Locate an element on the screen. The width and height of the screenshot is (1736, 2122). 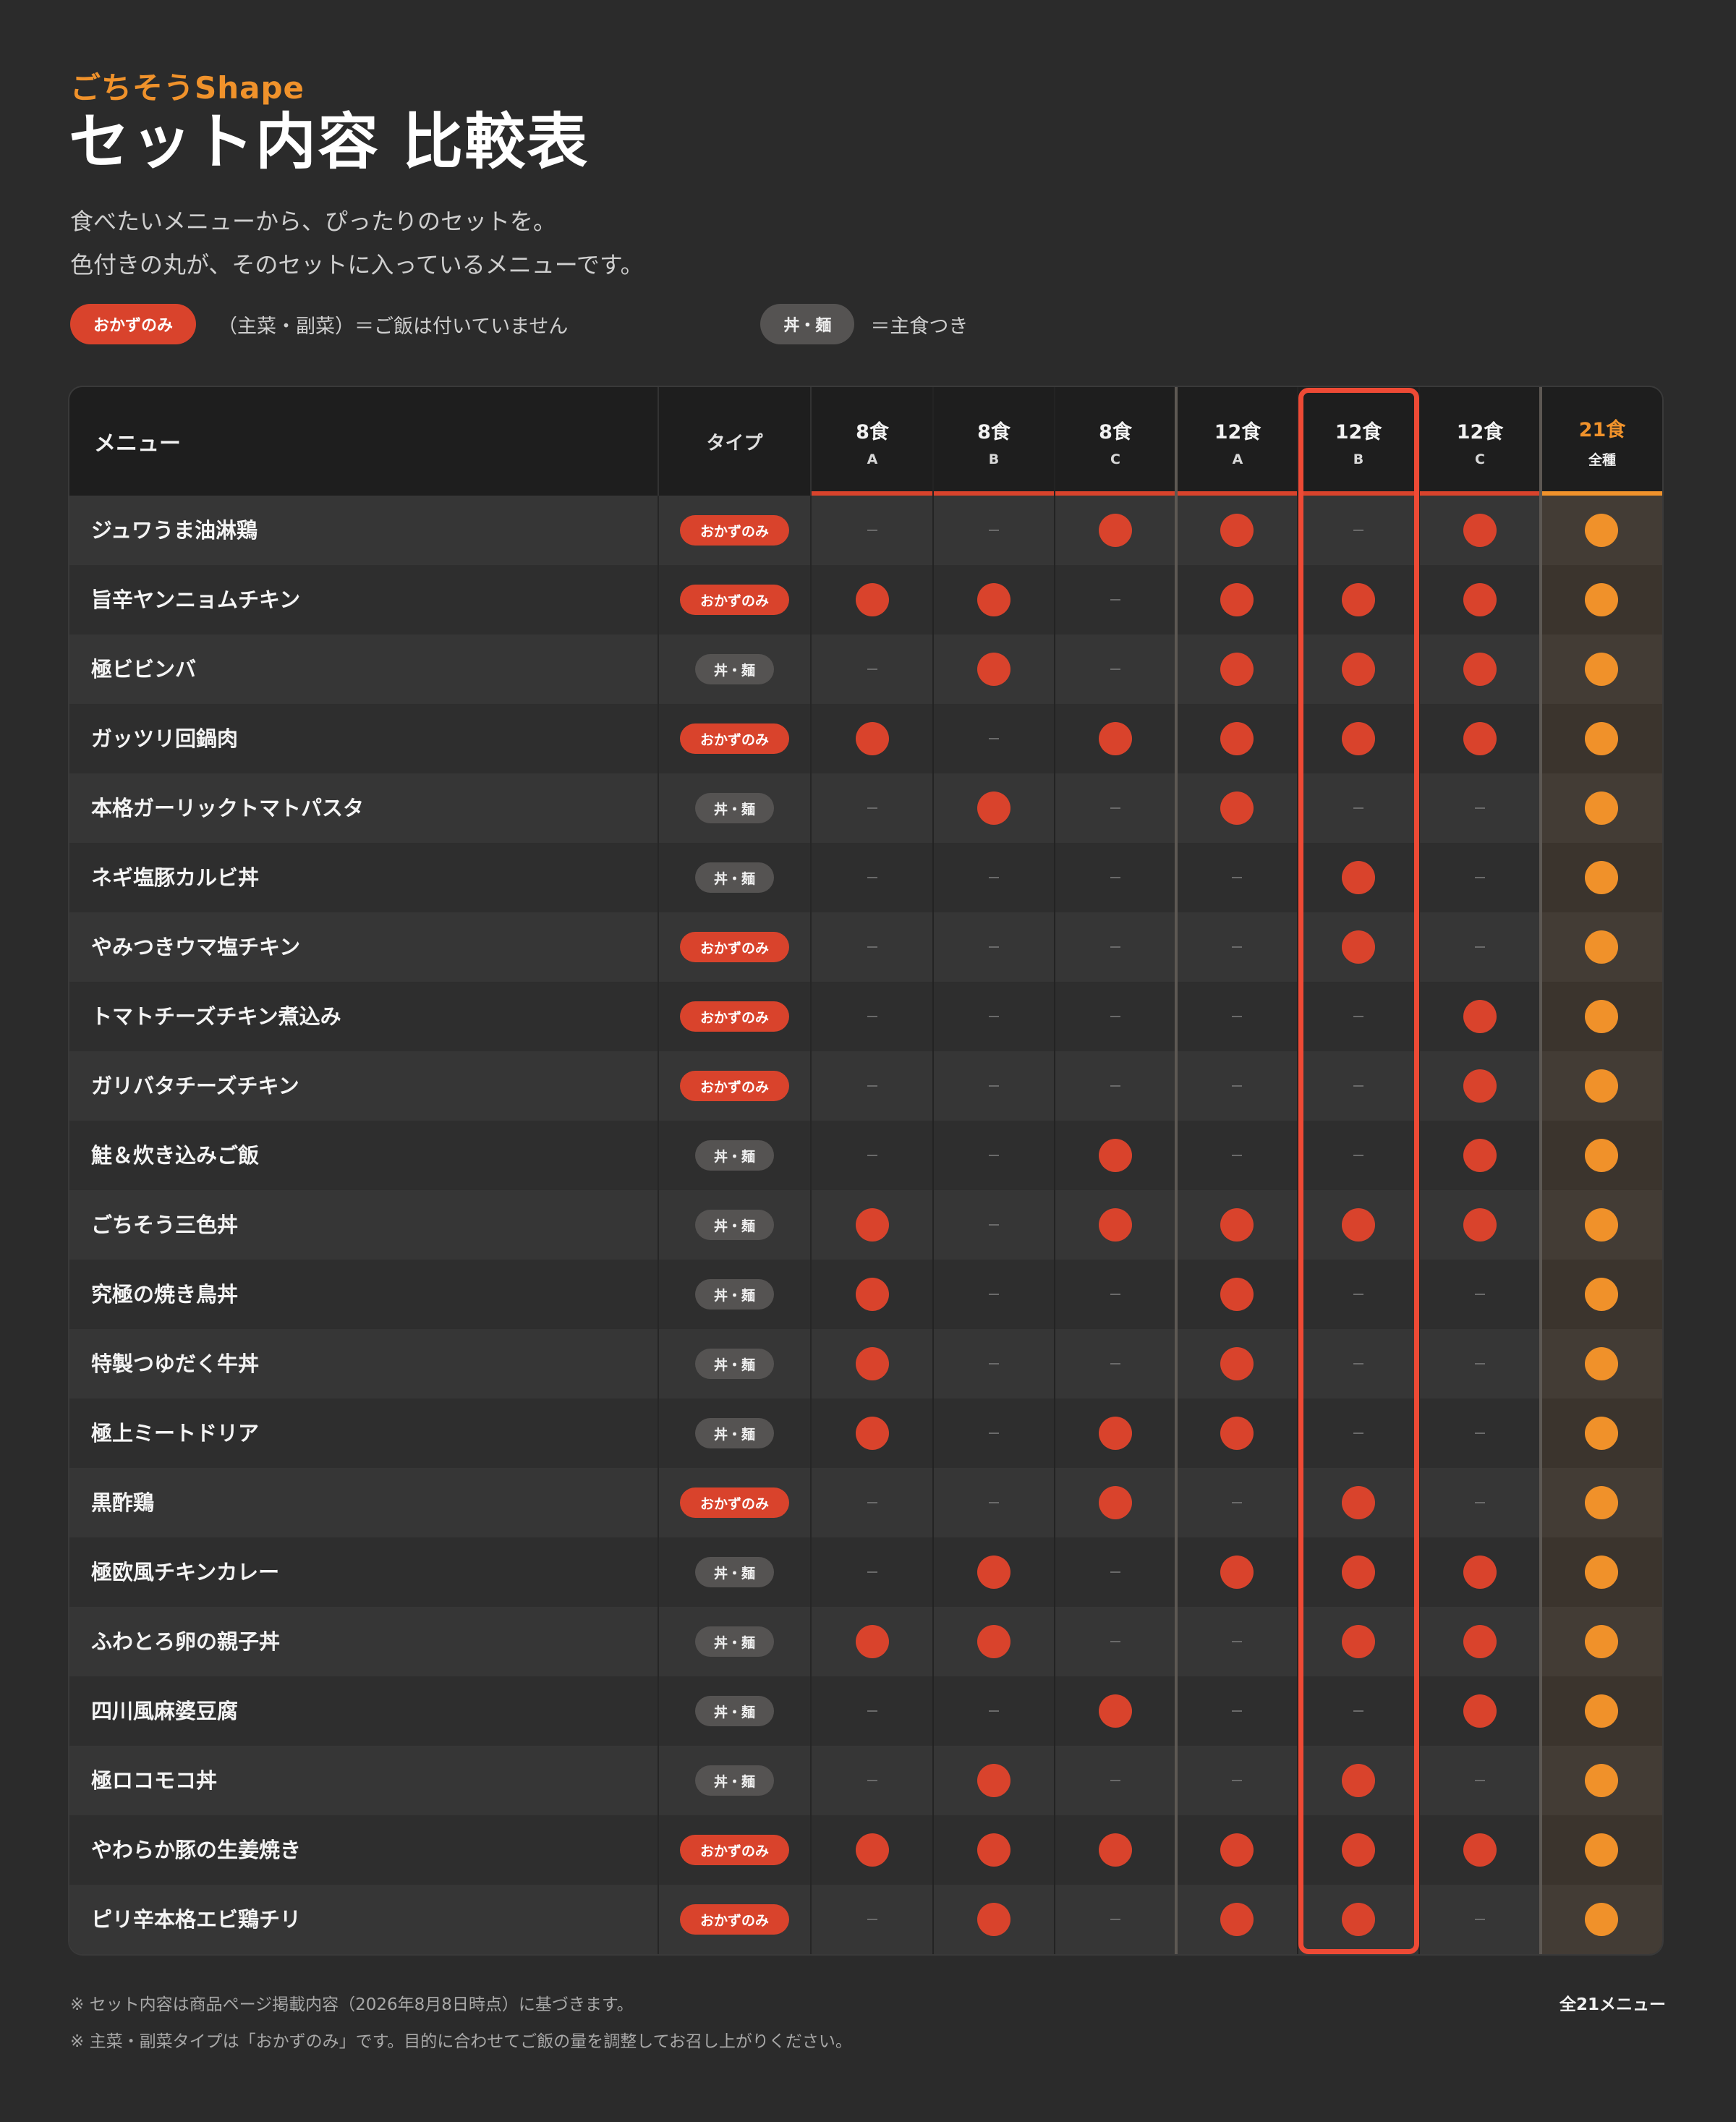
header-type: タイプ is located at coordinates (735, 441).